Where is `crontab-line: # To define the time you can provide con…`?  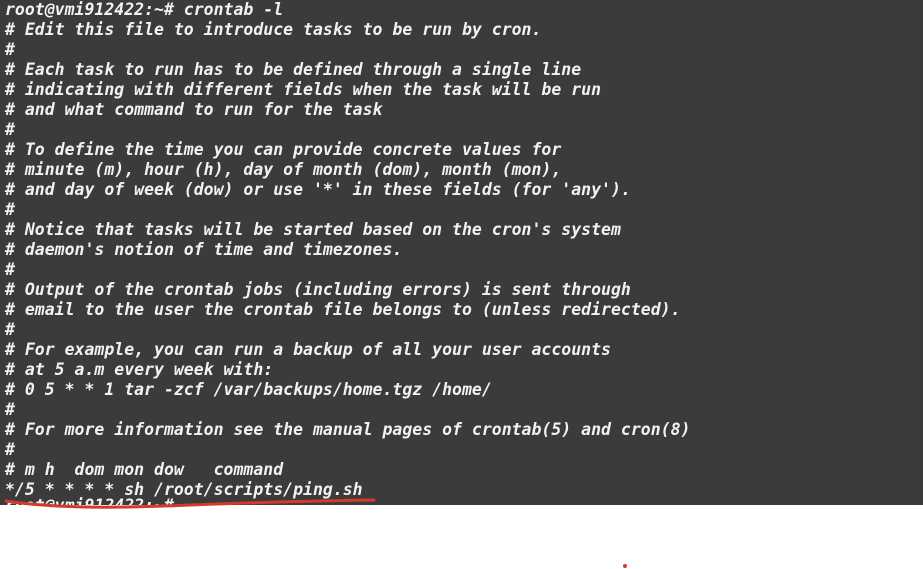 crontab-line: # To define the time you can provide con… is located at coordinates (283, 149).